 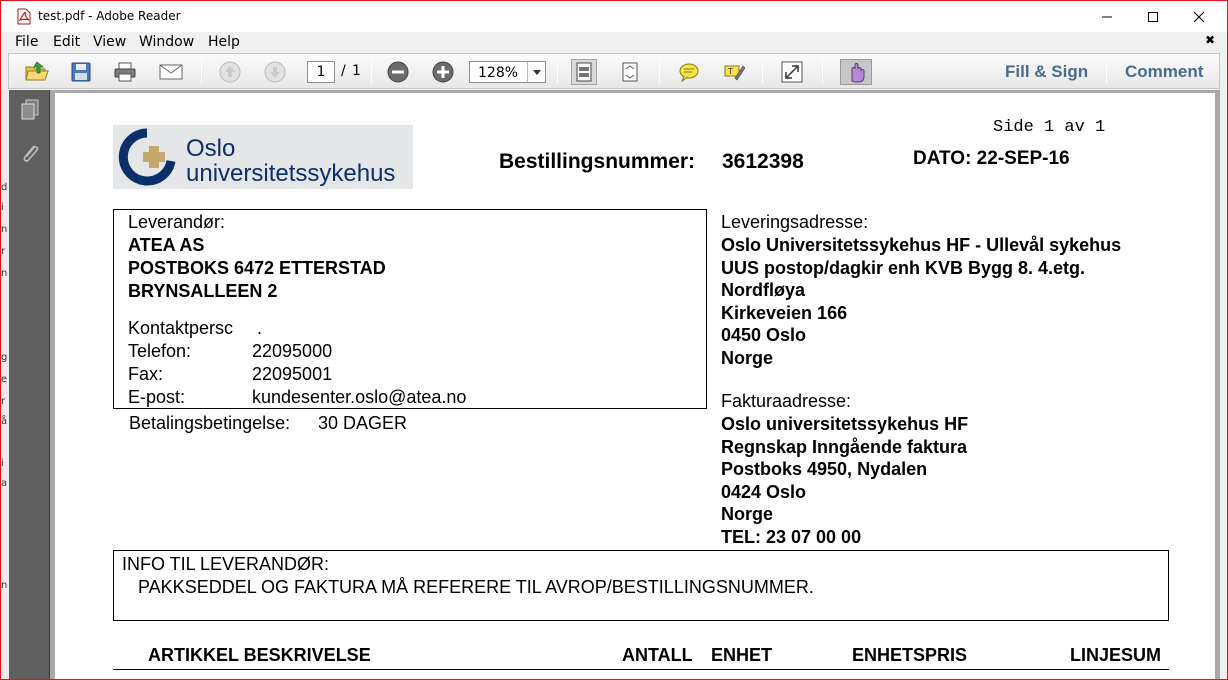 What do you see at coordinates (257, 268) in the screenshot?
I see `supplier-address-line: POSTBOKS 6472 ETTERSTAD` at bounding box center [257, 268].